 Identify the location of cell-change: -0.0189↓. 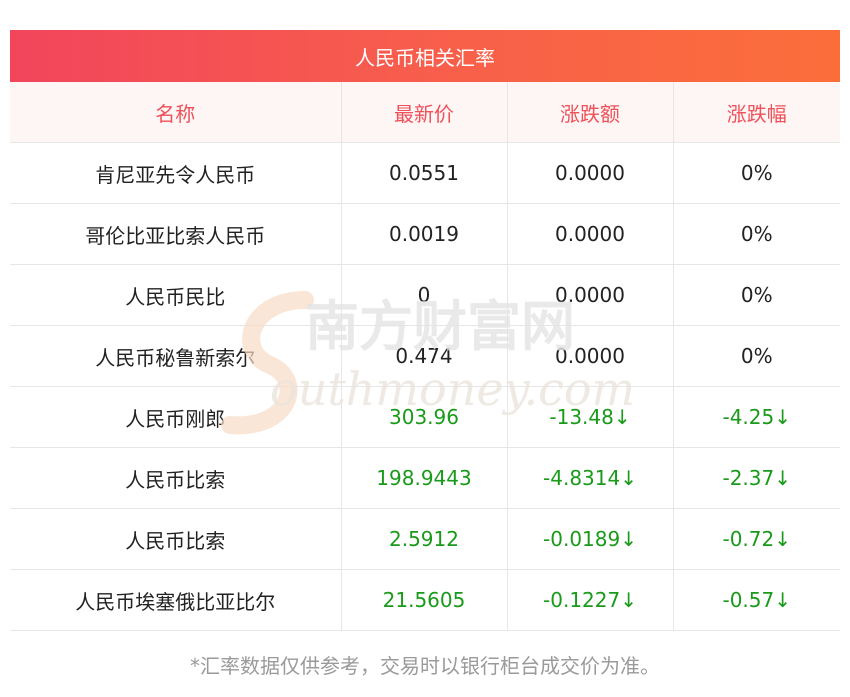
(590, 539).